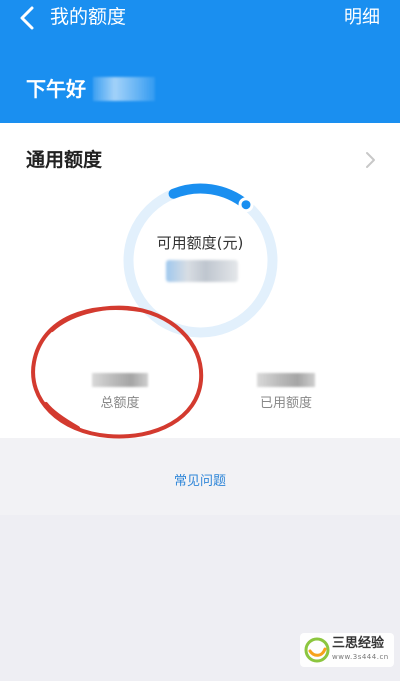 This screenshot has height=681, width=400. I want to click on page-title: 我的额度, so click(88, 17).